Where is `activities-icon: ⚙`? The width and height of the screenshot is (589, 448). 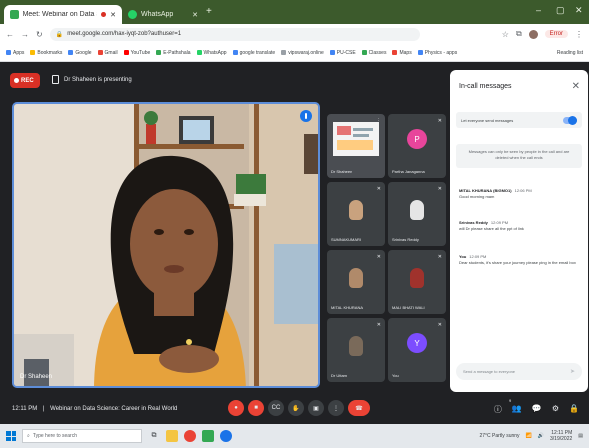
activities-icon: ⚙ is located at coordinates (555, 409).